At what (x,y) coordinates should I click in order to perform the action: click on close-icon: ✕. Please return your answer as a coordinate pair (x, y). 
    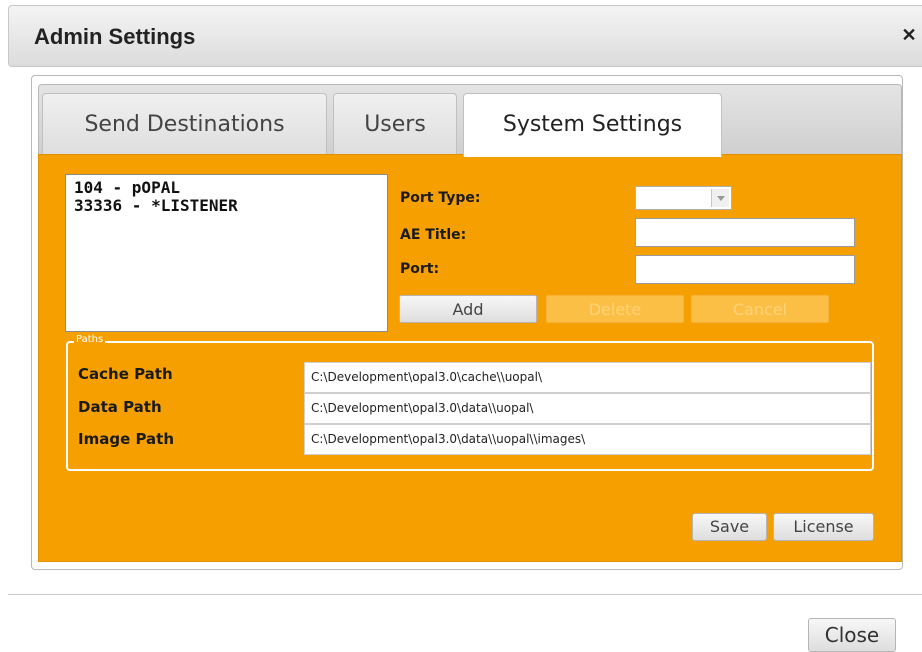
    Looking at the image, I should click on (909, 35).